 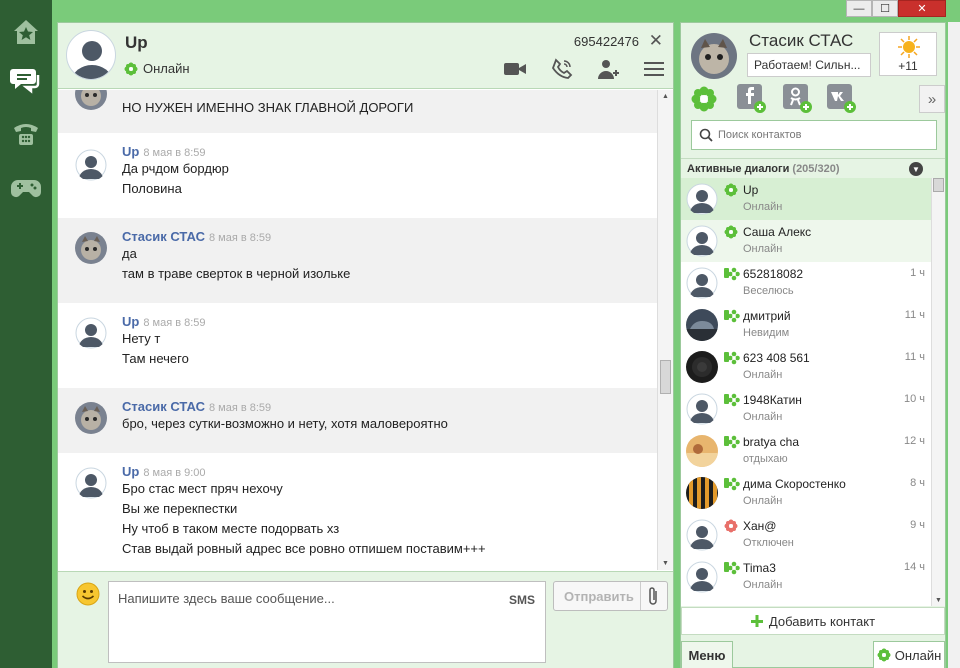 I want to click on video-call-icon, so click(x=515, y=69).